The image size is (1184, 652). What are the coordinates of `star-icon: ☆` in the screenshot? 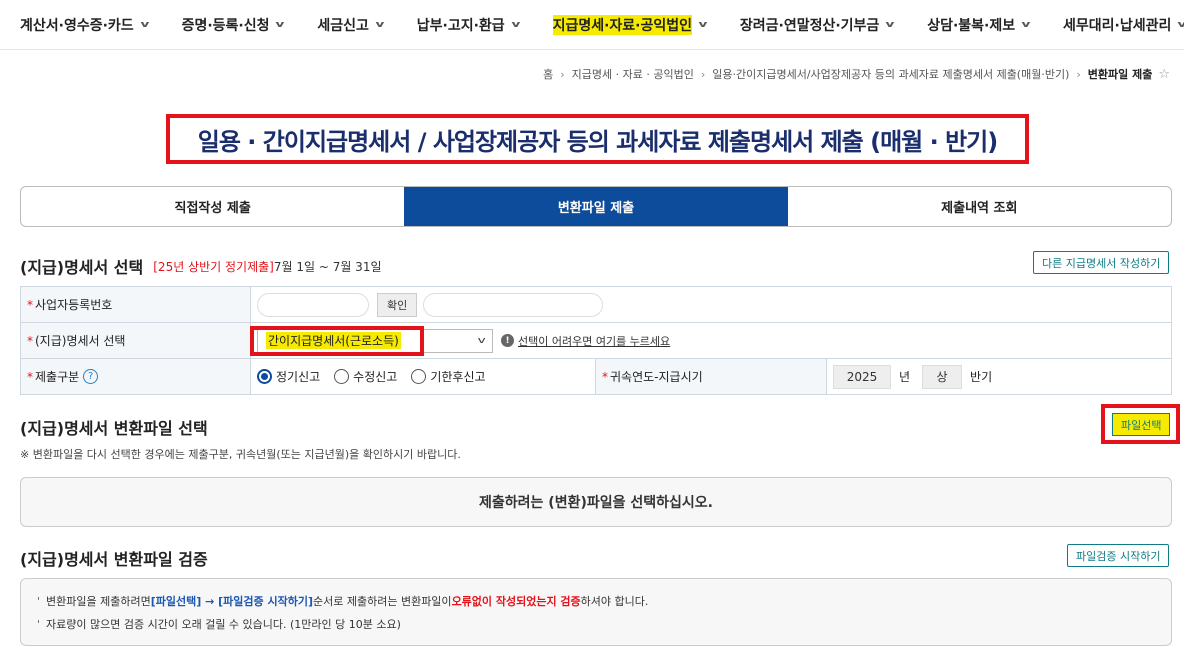 It's located at (1164, 74).